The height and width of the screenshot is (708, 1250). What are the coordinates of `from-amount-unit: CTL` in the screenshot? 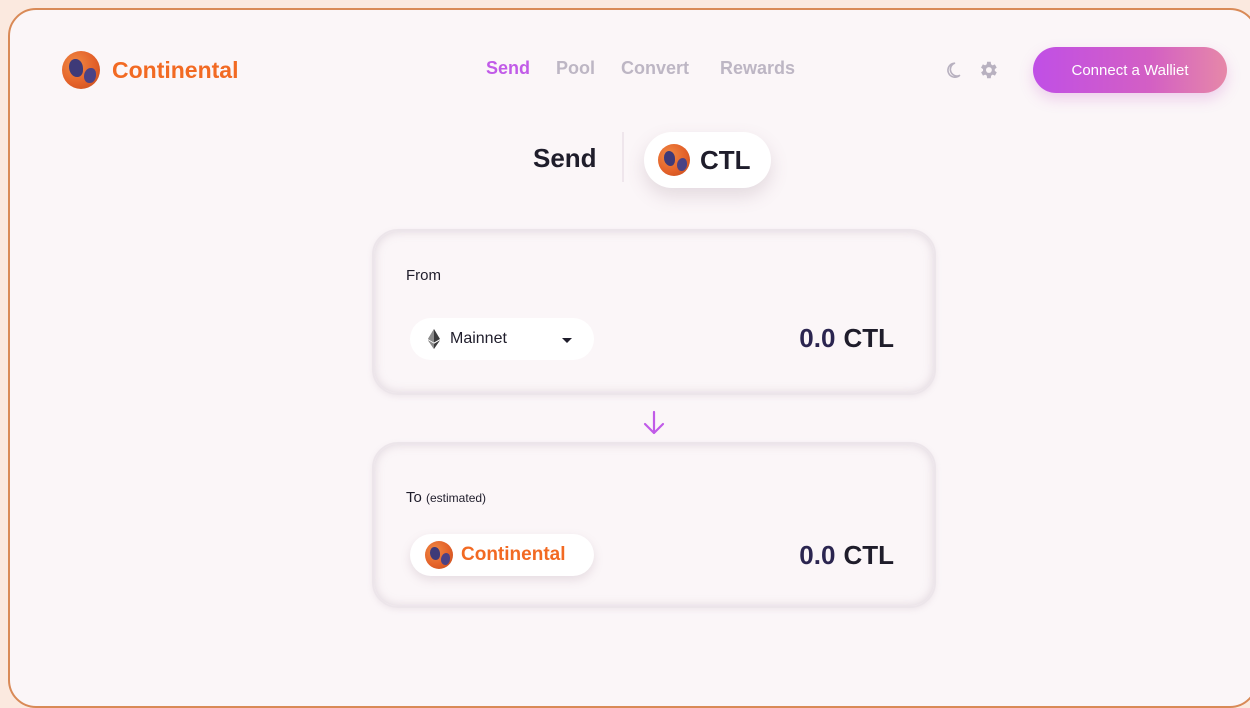 It's located at (868, 338).